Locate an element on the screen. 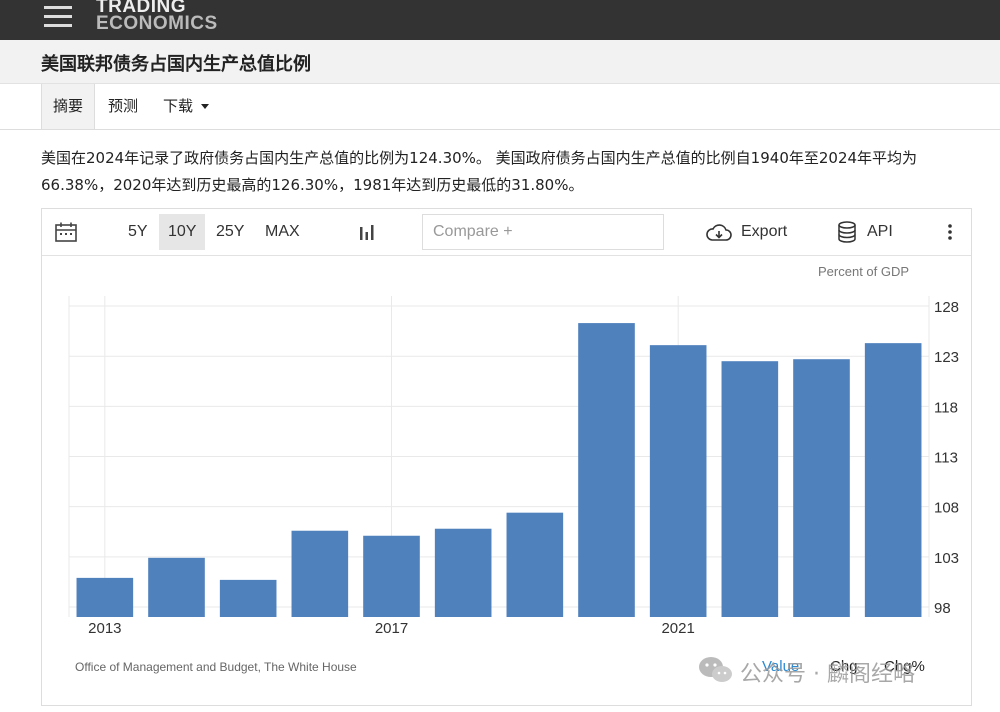 The image size is (1000, 712). x-tick-label: 2017 is located at coordinates (391, 628).